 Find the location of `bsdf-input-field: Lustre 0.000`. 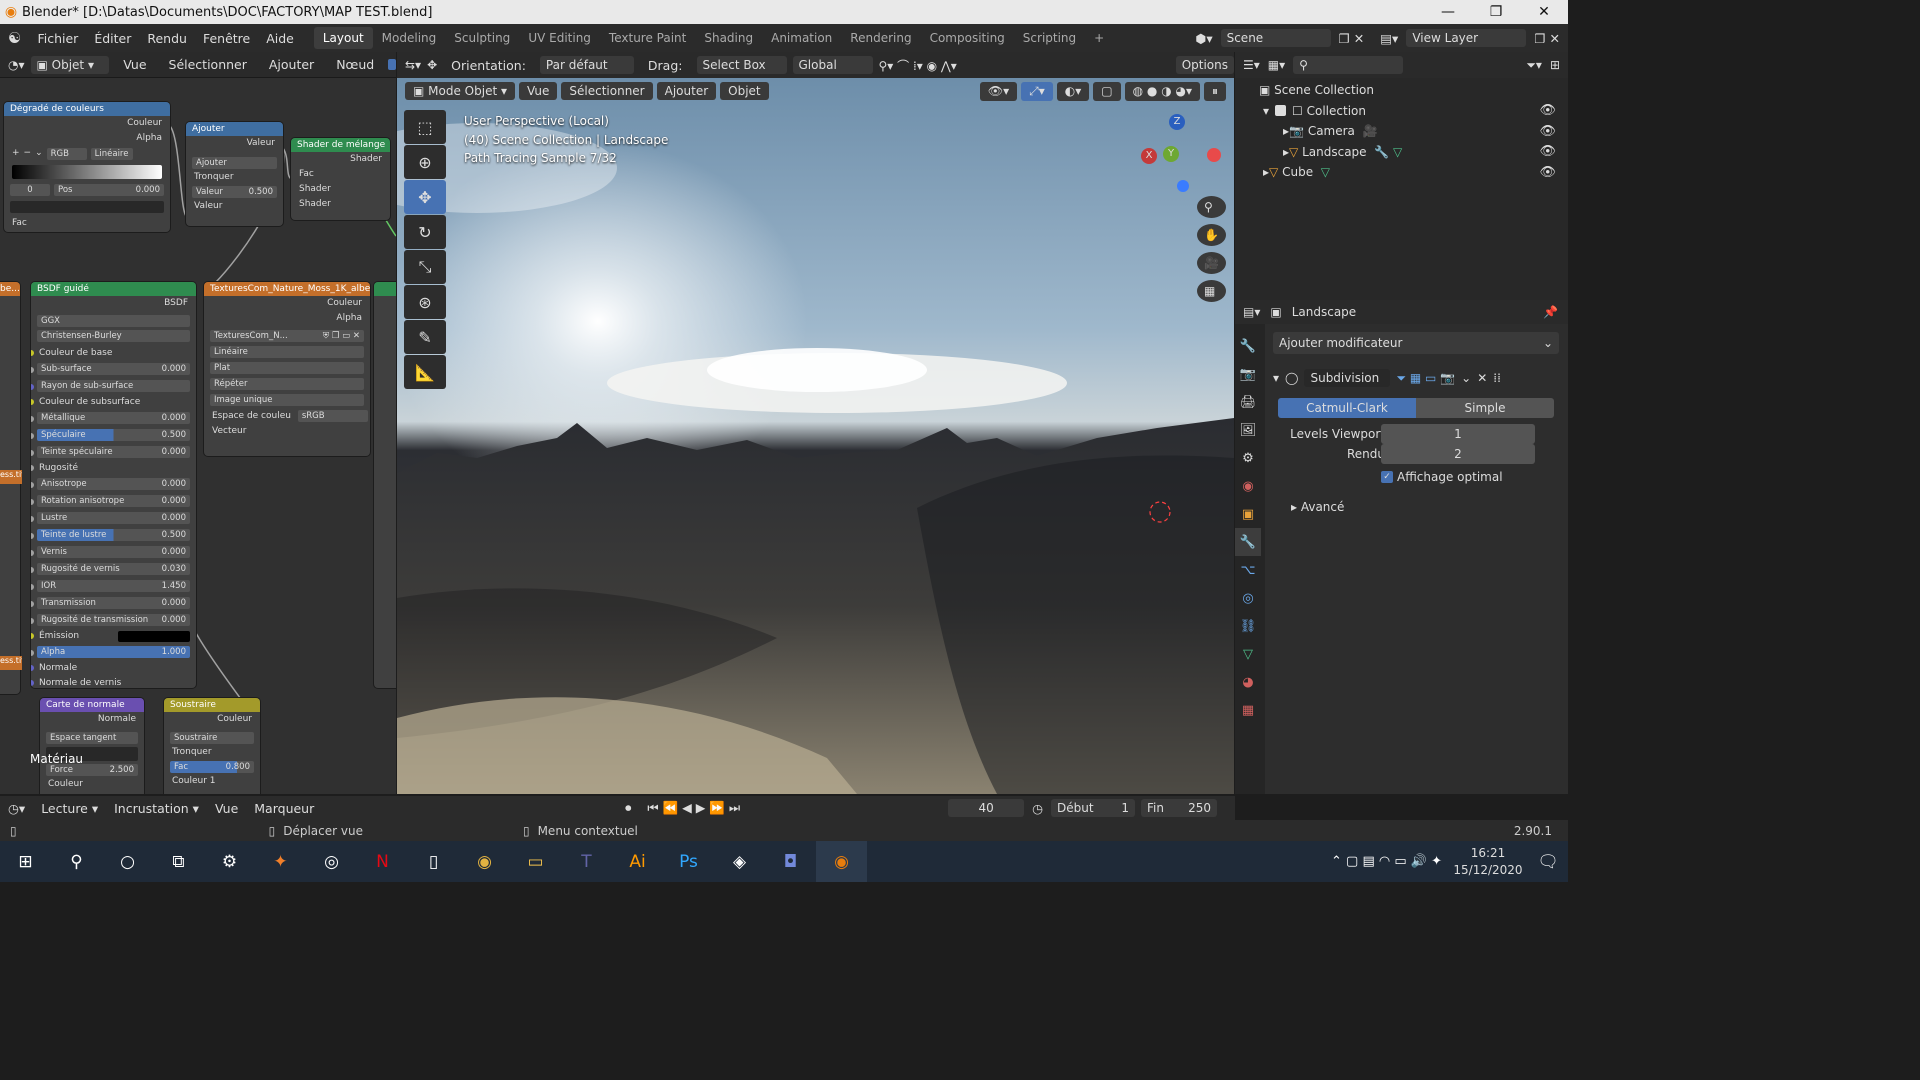

bsdf-input-field: Lustre 0.000 is located at coordinates (113, 518).